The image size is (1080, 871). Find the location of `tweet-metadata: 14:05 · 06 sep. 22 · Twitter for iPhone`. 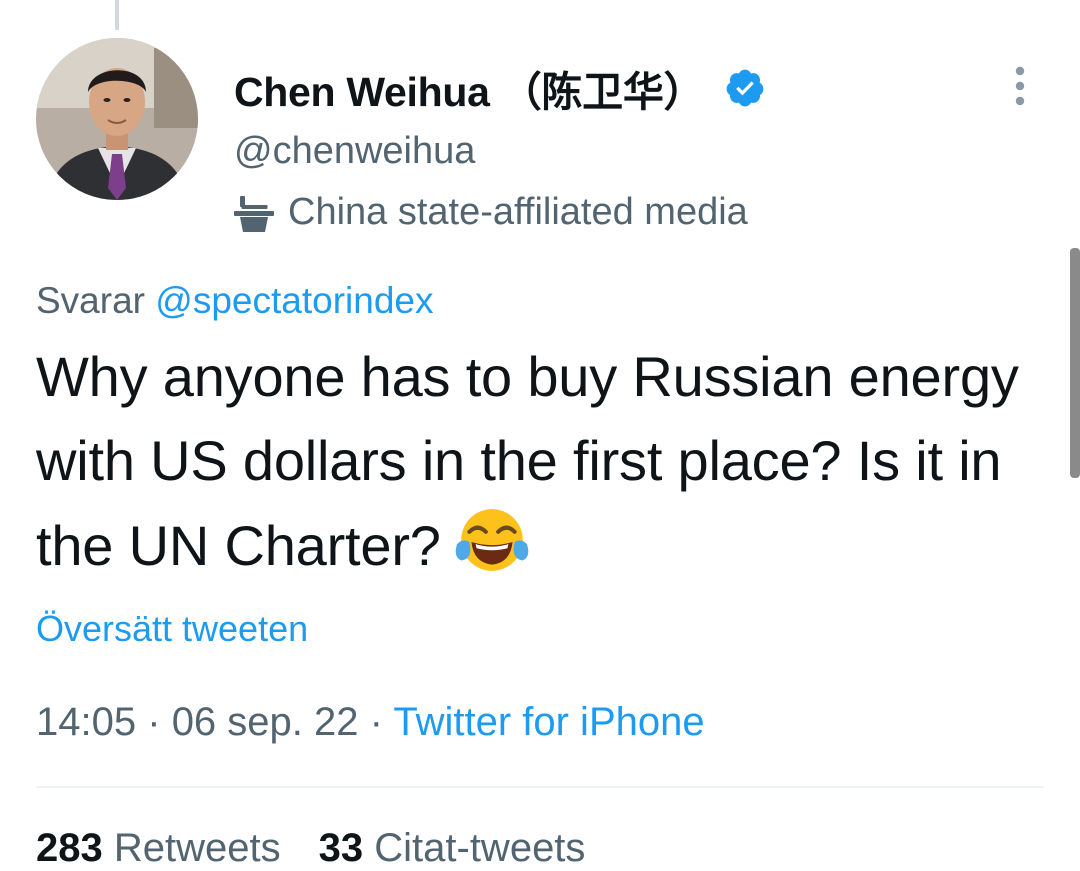

tweet-metadata: 14:05 · 06 sep. 22 · Twitter for iPhone is located at coordinates (370, 722).